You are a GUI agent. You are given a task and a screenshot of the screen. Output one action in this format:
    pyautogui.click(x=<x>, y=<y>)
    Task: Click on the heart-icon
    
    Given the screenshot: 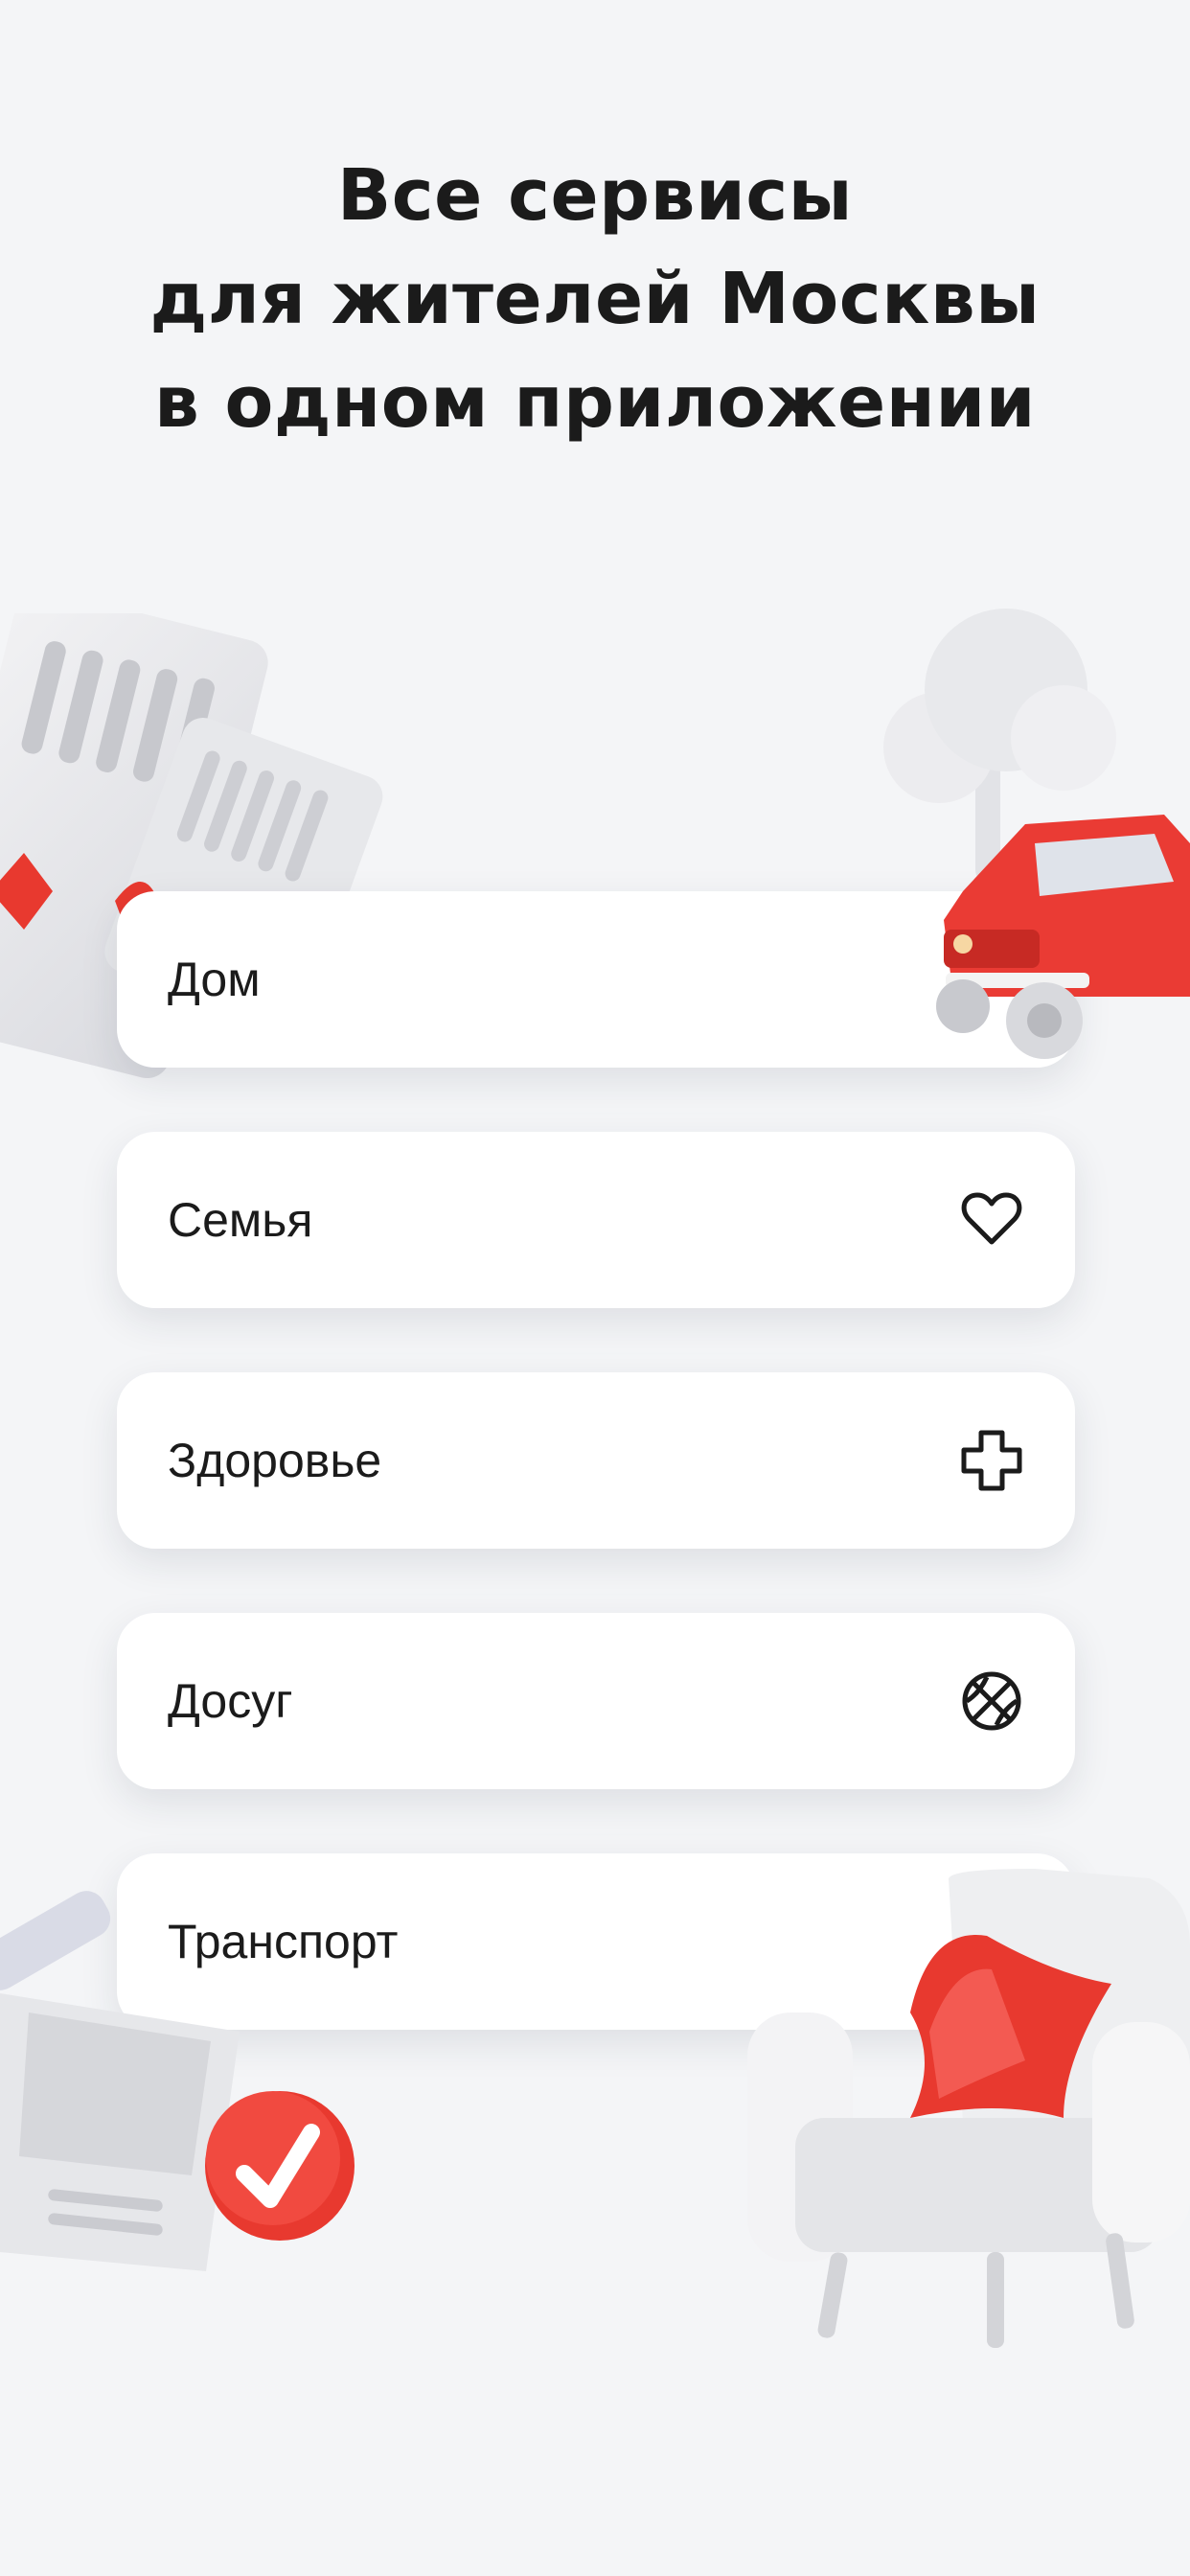 What is the action you would take?
    pyautogui.click(x=991, y=1218)
    